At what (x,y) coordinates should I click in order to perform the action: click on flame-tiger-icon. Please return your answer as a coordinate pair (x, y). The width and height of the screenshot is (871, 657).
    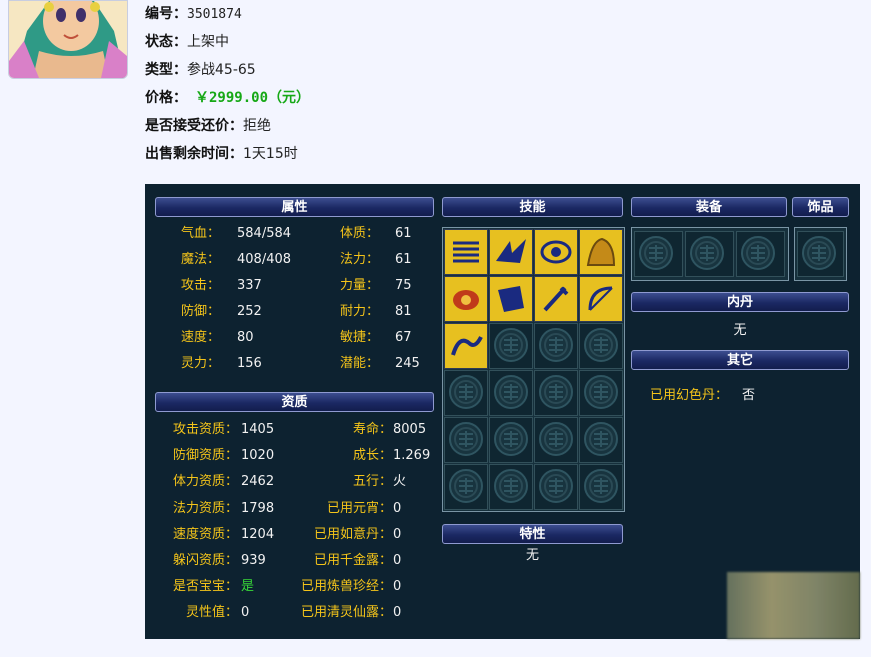
    Looking at the image, I should click on (601, 252).